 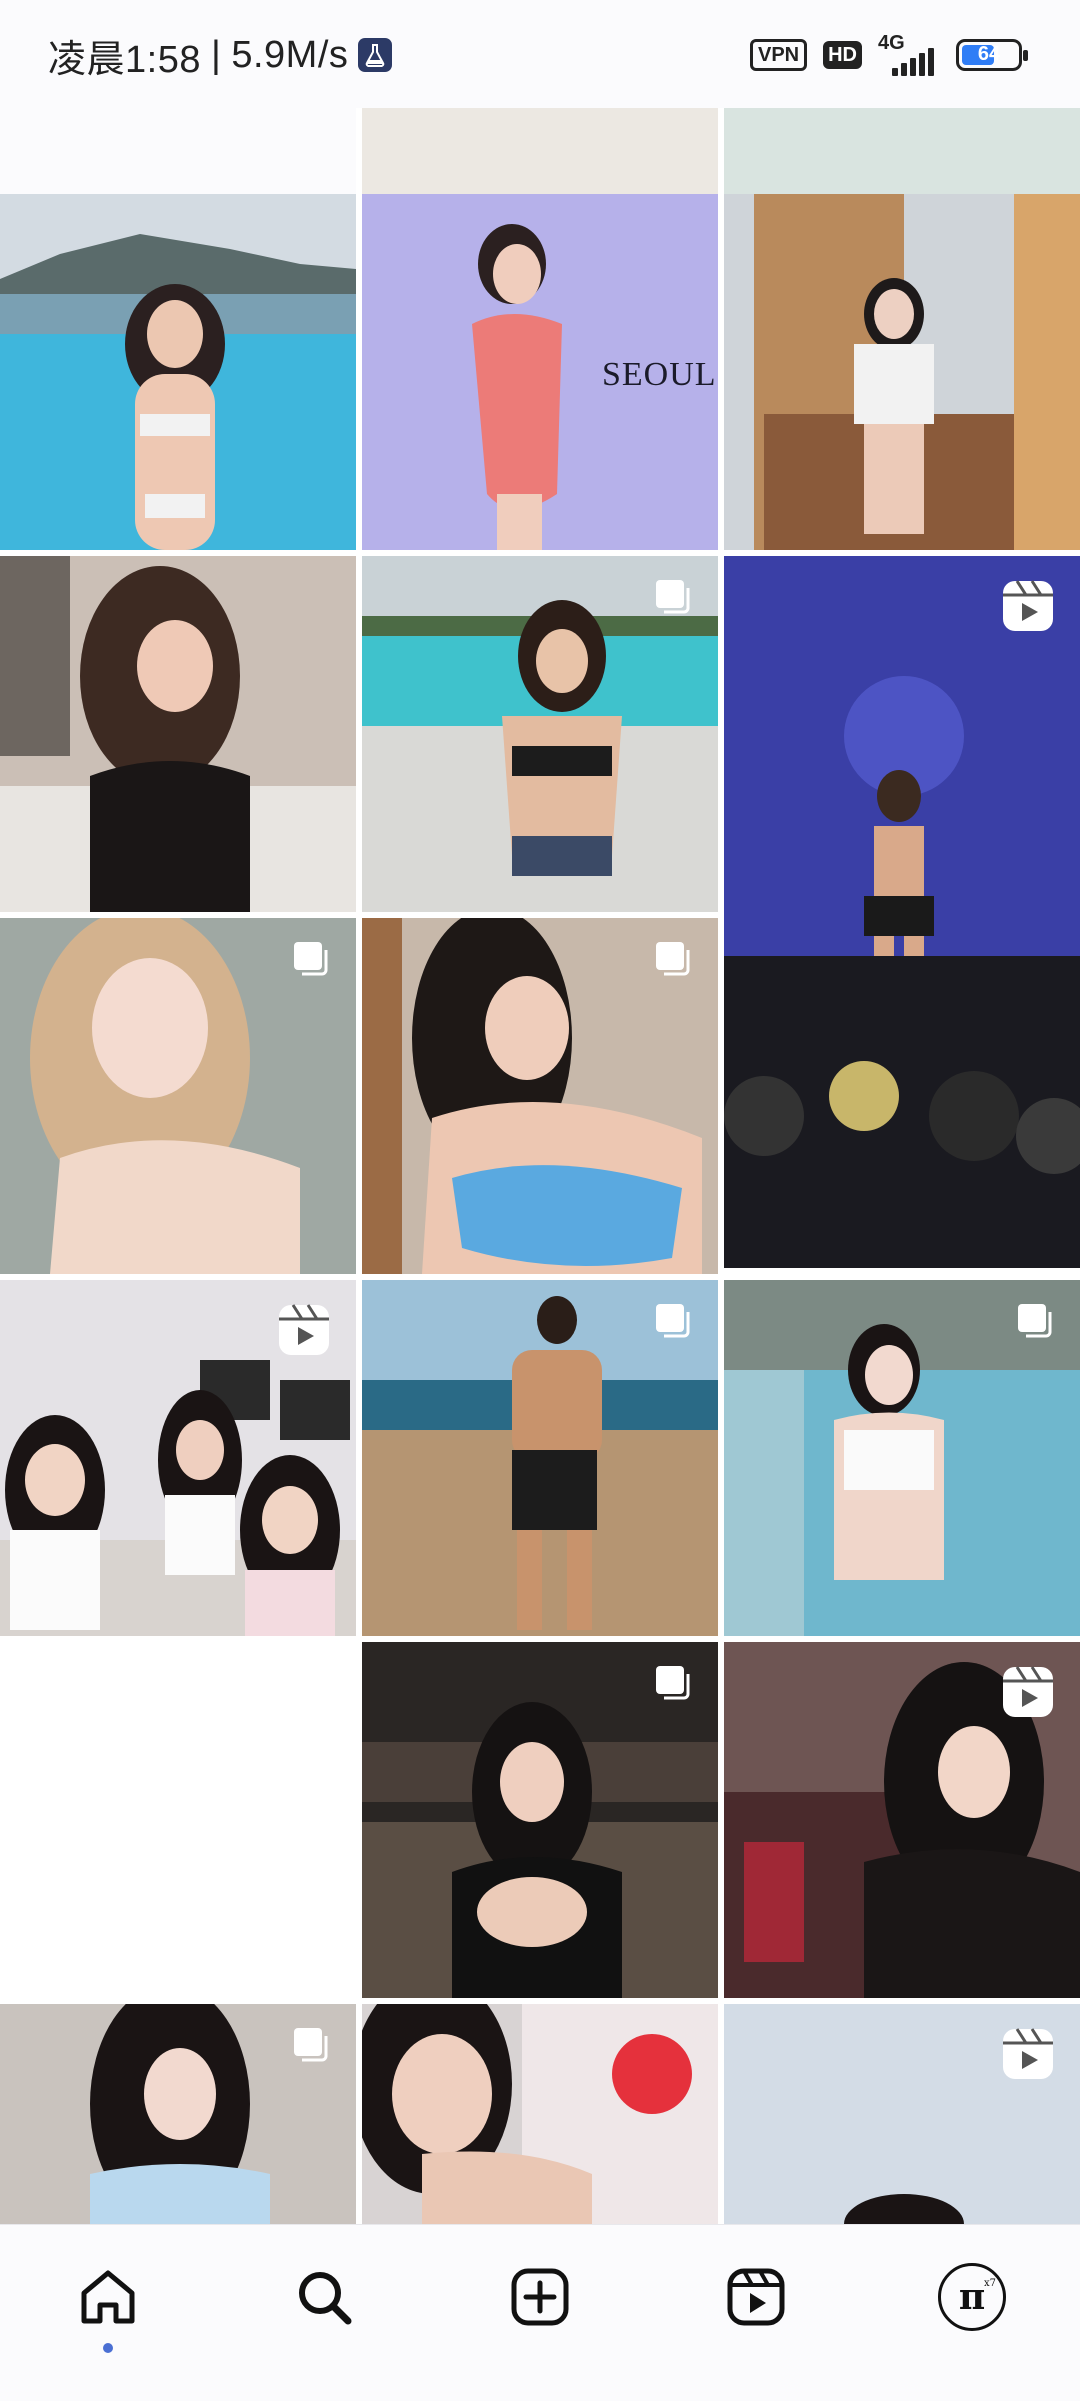 I want to click on hd-indicator: HD, so click(x=842, y=55).